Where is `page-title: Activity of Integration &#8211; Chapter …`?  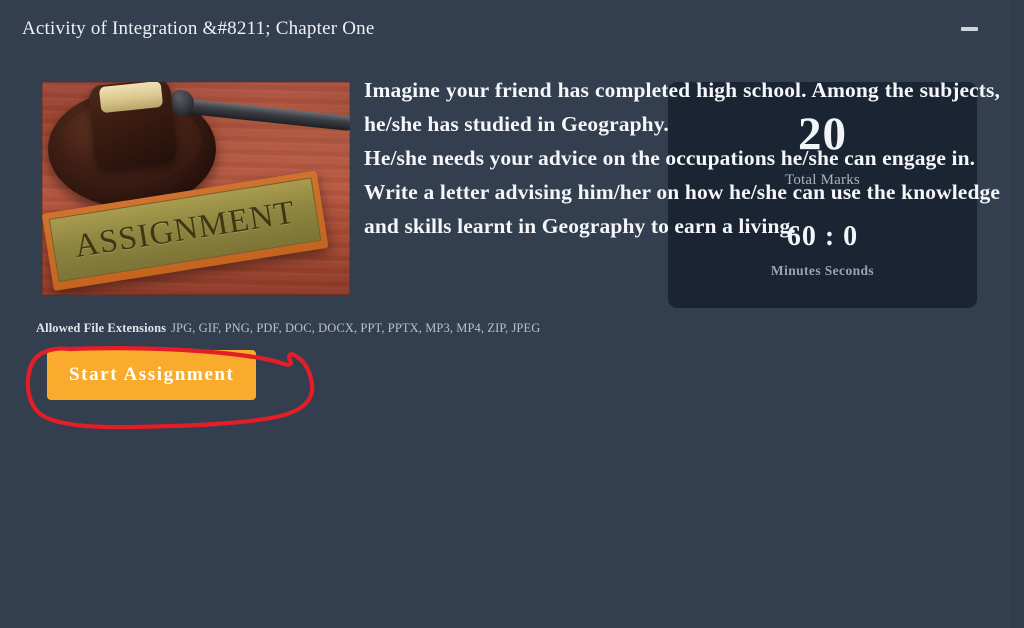 page-title: Activity of Integration &#8211; Chapter … is located at coordinates (198, 28).